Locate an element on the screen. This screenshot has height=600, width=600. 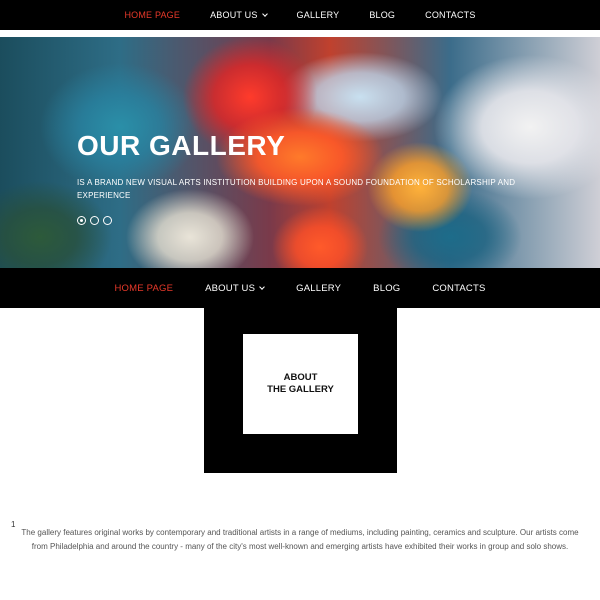
main-nav-contacts-label: CONTACTS is located at coordinates (459, 288).